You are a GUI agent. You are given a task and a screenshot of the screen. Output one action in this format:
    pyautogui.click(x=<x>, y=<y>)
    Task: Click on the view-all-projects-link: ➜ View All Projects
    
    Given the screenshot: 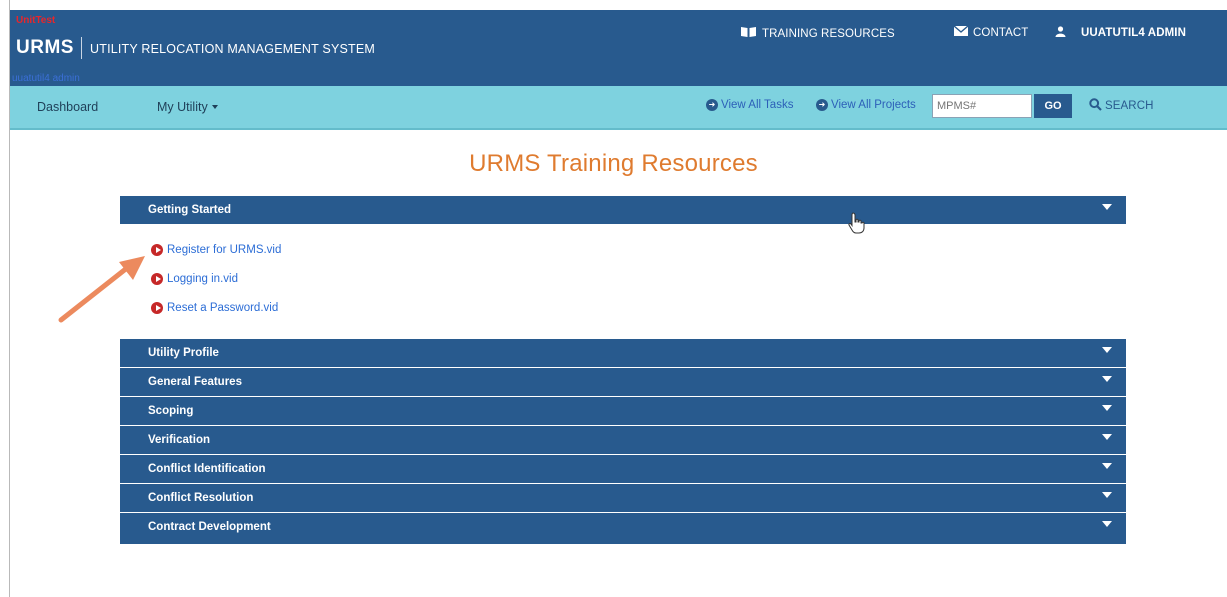 What is the action you would take?
    pyautogui.click(x=866, y=105)
    